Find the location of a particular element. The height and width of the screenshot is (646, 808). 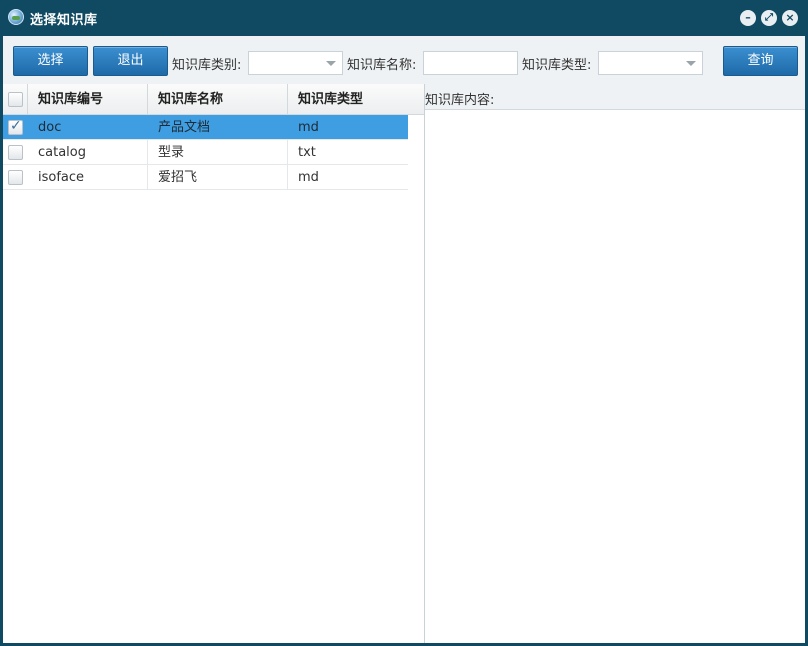

table-row: catalog 型录 txt is located at coordinates (205, 152).